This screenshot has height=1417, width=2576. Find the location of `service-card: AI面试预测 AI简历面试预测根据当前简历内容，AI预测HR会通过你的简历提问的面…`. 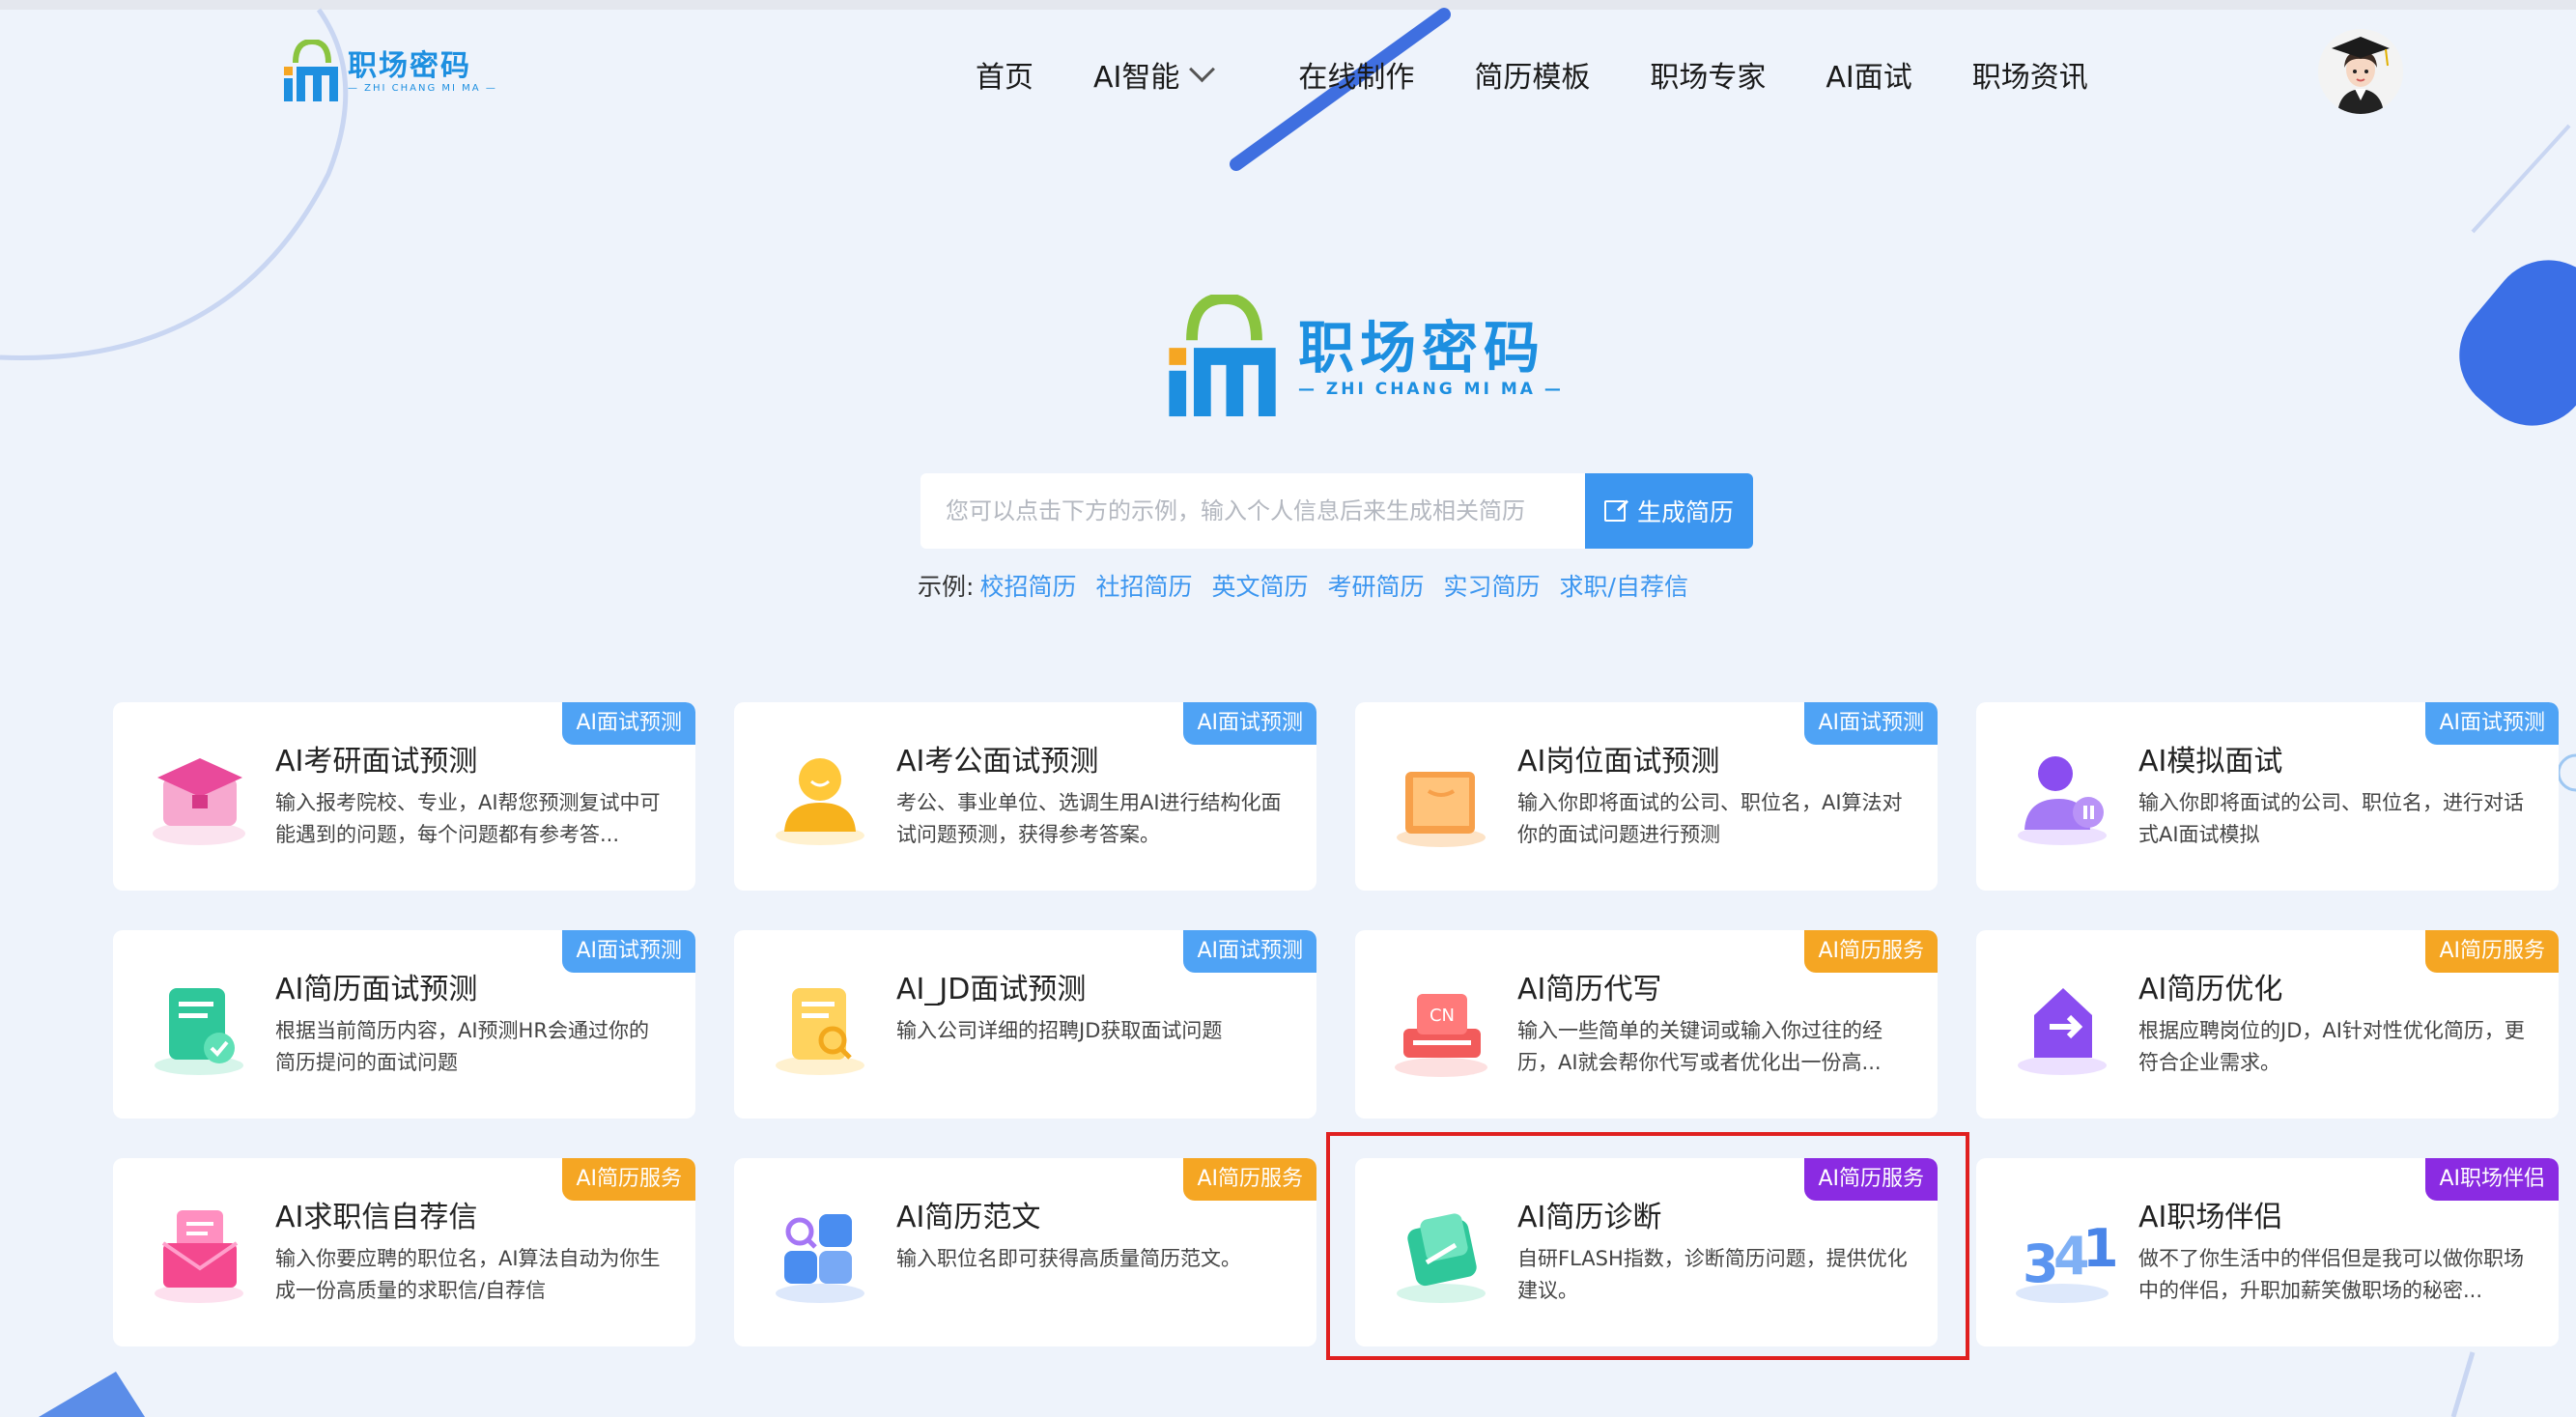

service-card: AI面试预测 AI简历面试预测根据当前简历内容，AI预测HR会通过你的简历提问的面… is located at coordinates (404, 1024).